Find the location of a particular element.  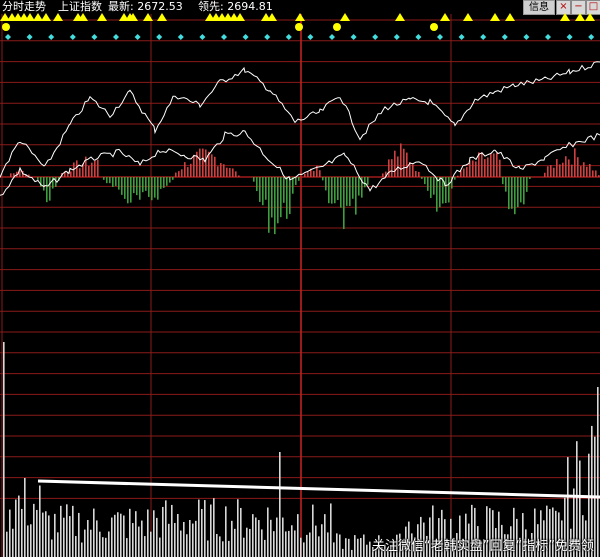

signal-dot is located at coordinates (337, 27).